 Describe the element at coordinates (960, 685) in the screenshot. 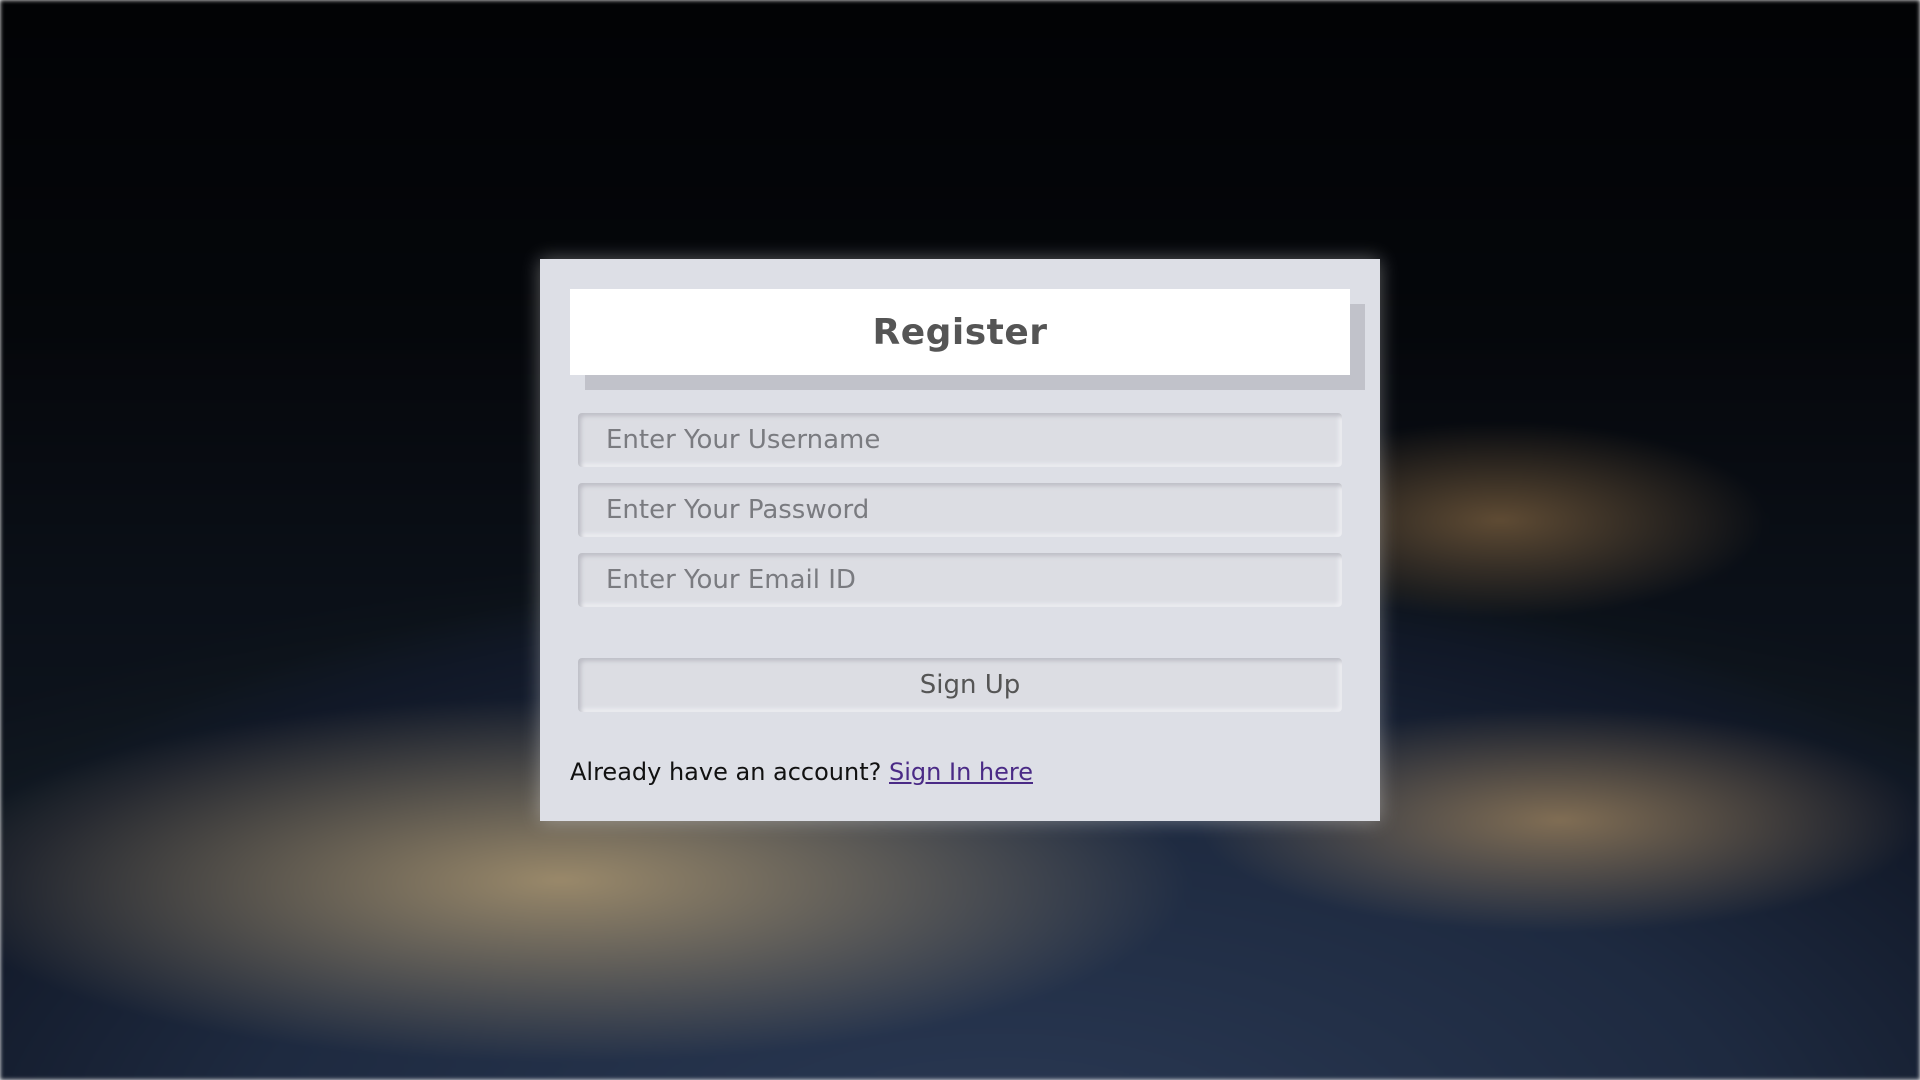

I see `sign-up-button: Sign Up` at that location.